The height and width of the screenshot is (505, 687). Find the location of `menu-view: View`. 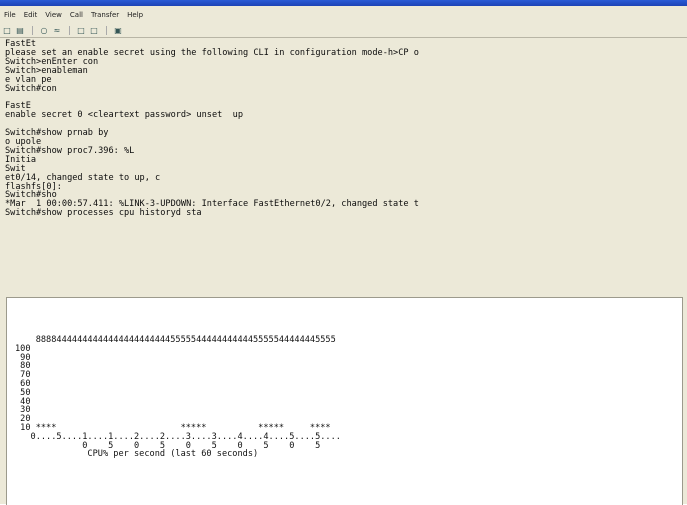

menu-view: View is located at coordinates (53, 15).